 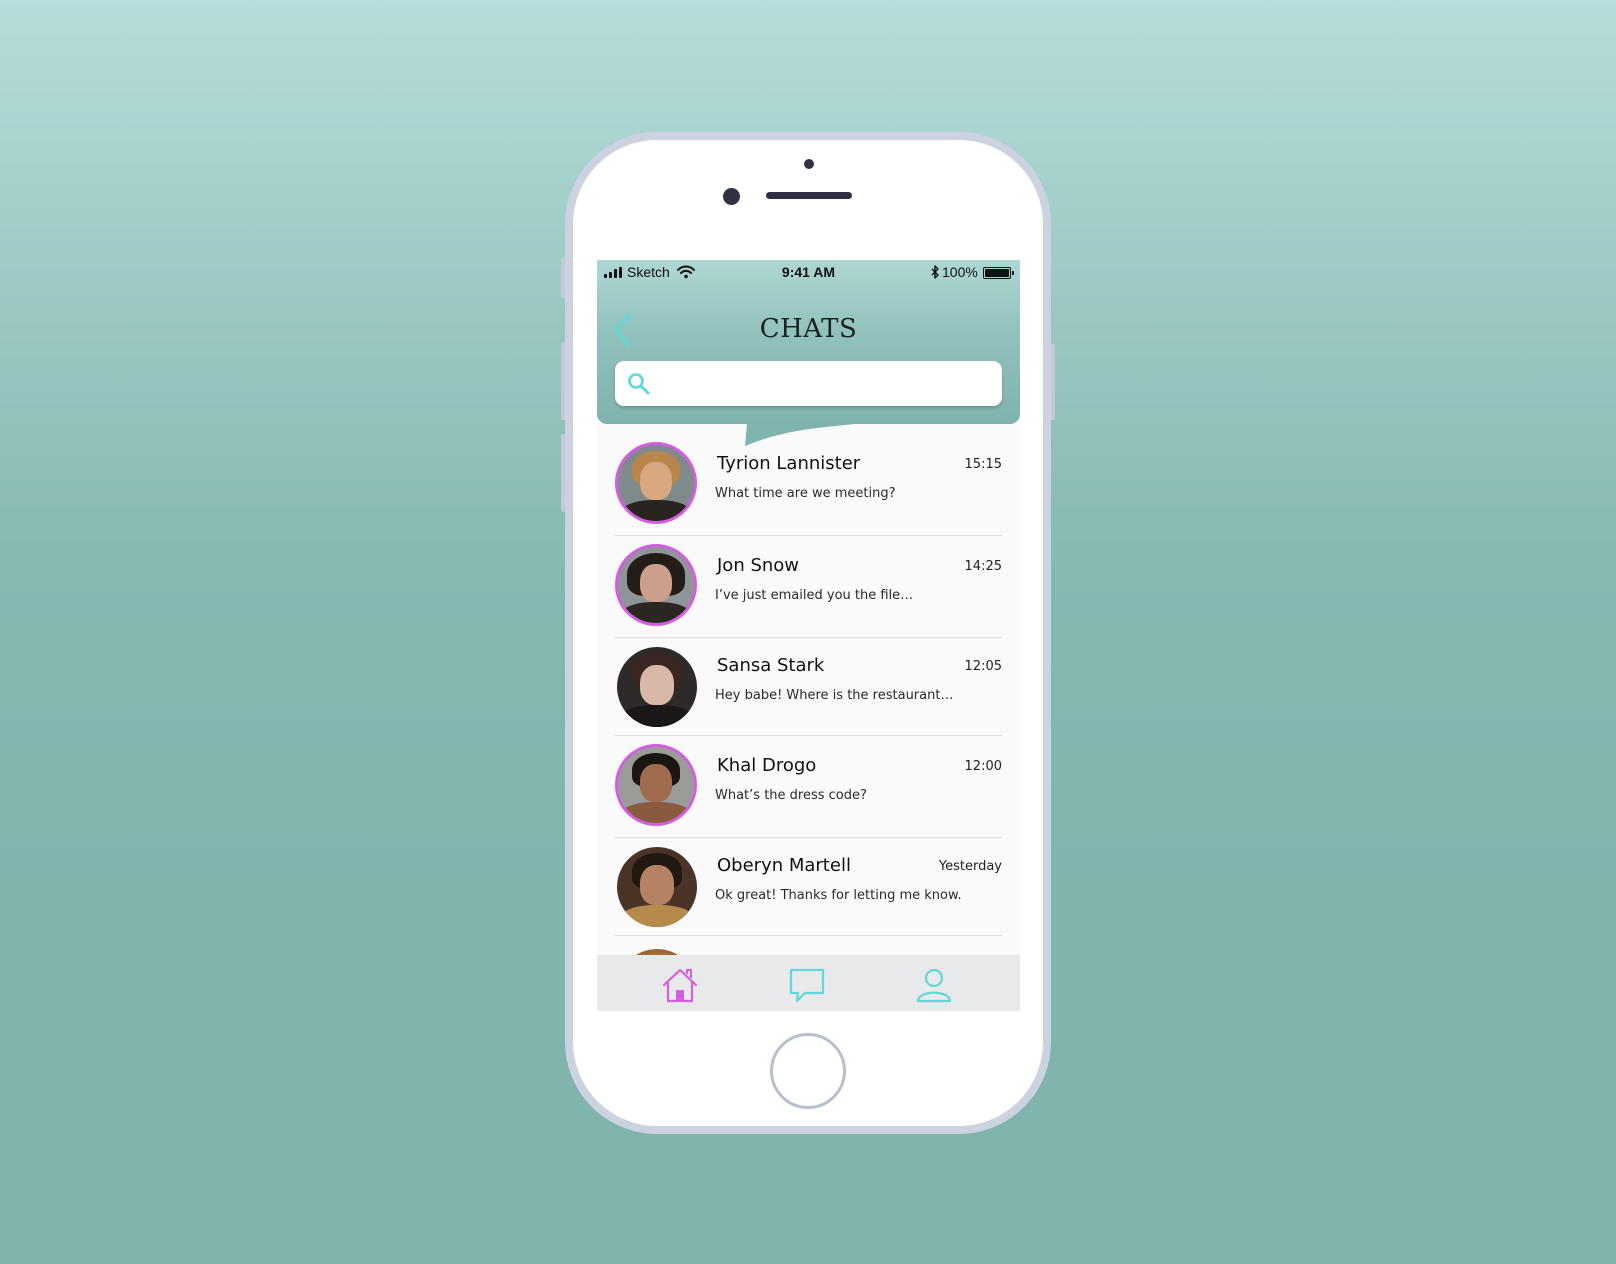 What do you see at coordinates (983, 566) in the screenshot?
I see `message-time: 14:25` at bounding box center [983, 566].